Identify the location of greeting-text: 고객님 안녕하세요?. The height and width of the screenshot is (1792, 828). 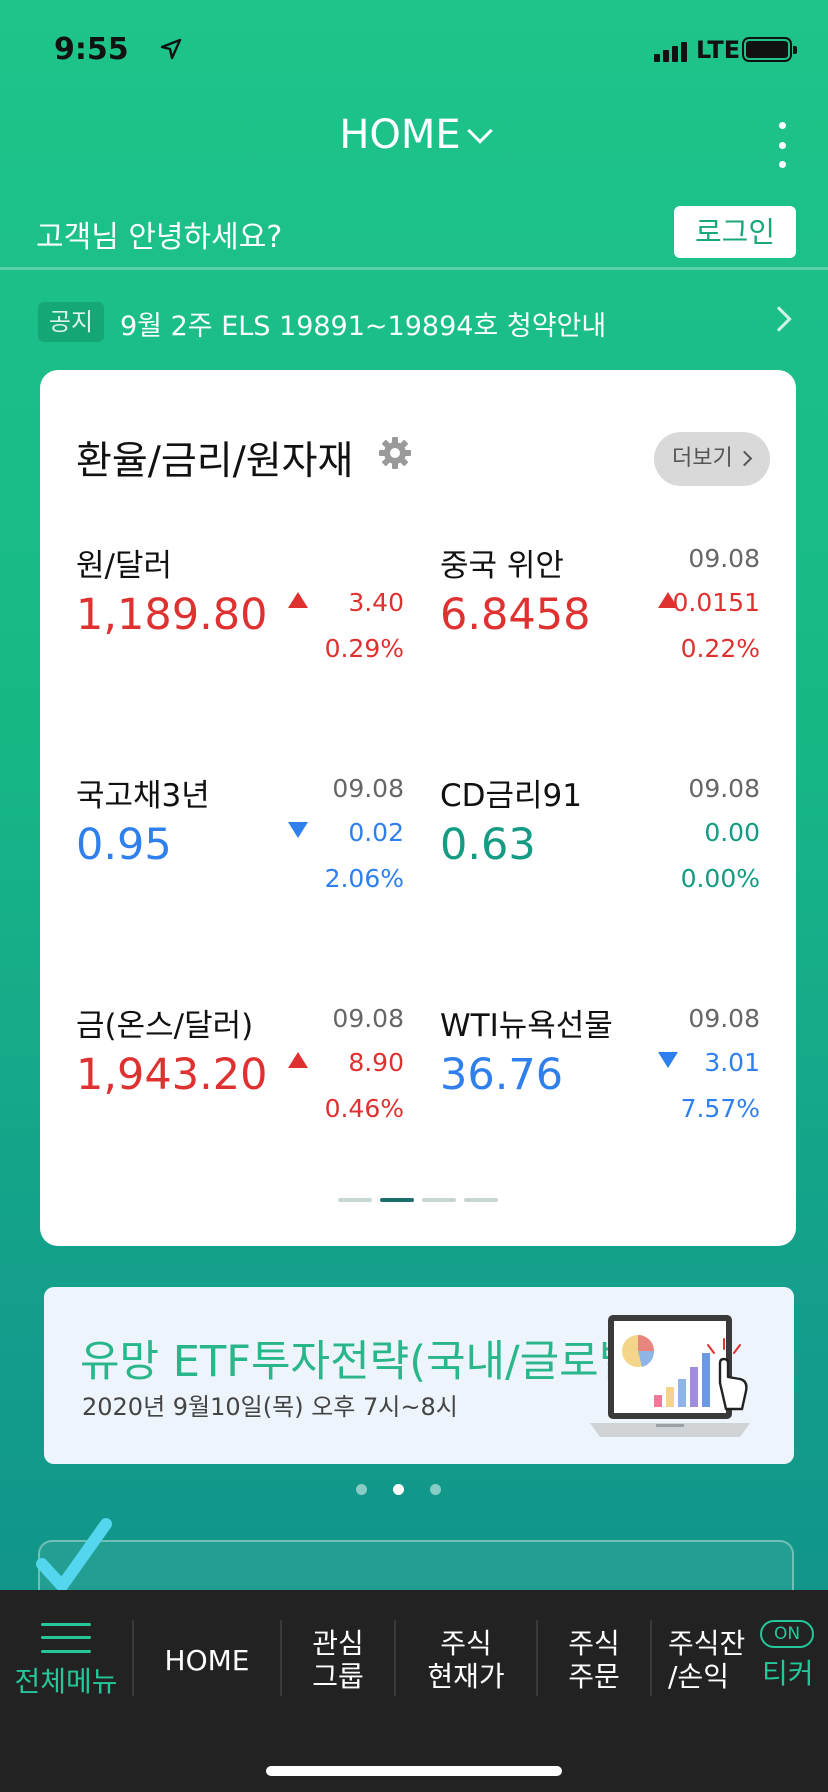
(159, 237).